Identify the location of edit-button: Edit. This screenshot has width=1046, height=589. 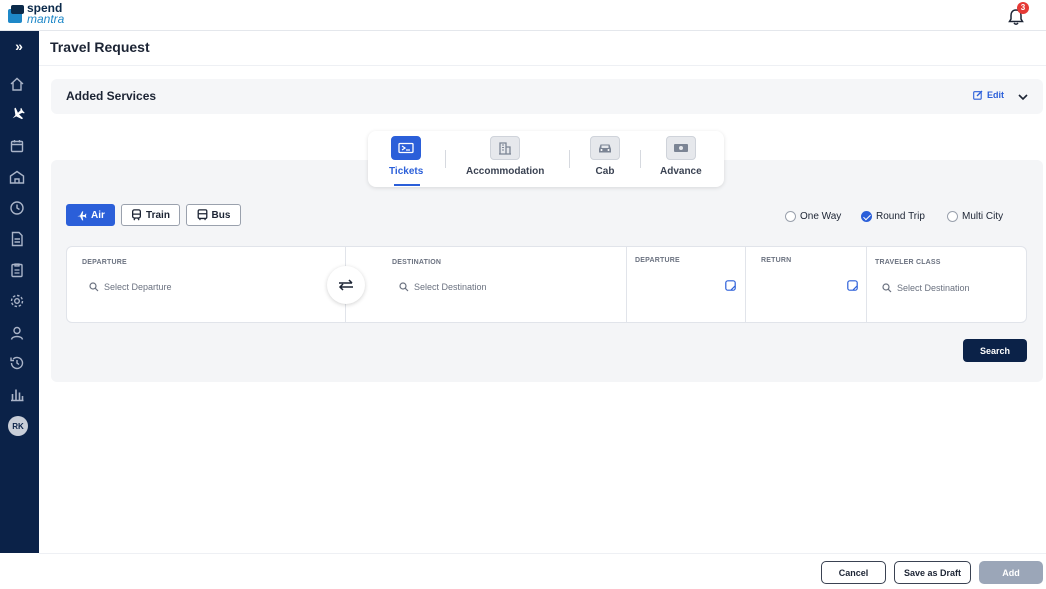
(988, 95).